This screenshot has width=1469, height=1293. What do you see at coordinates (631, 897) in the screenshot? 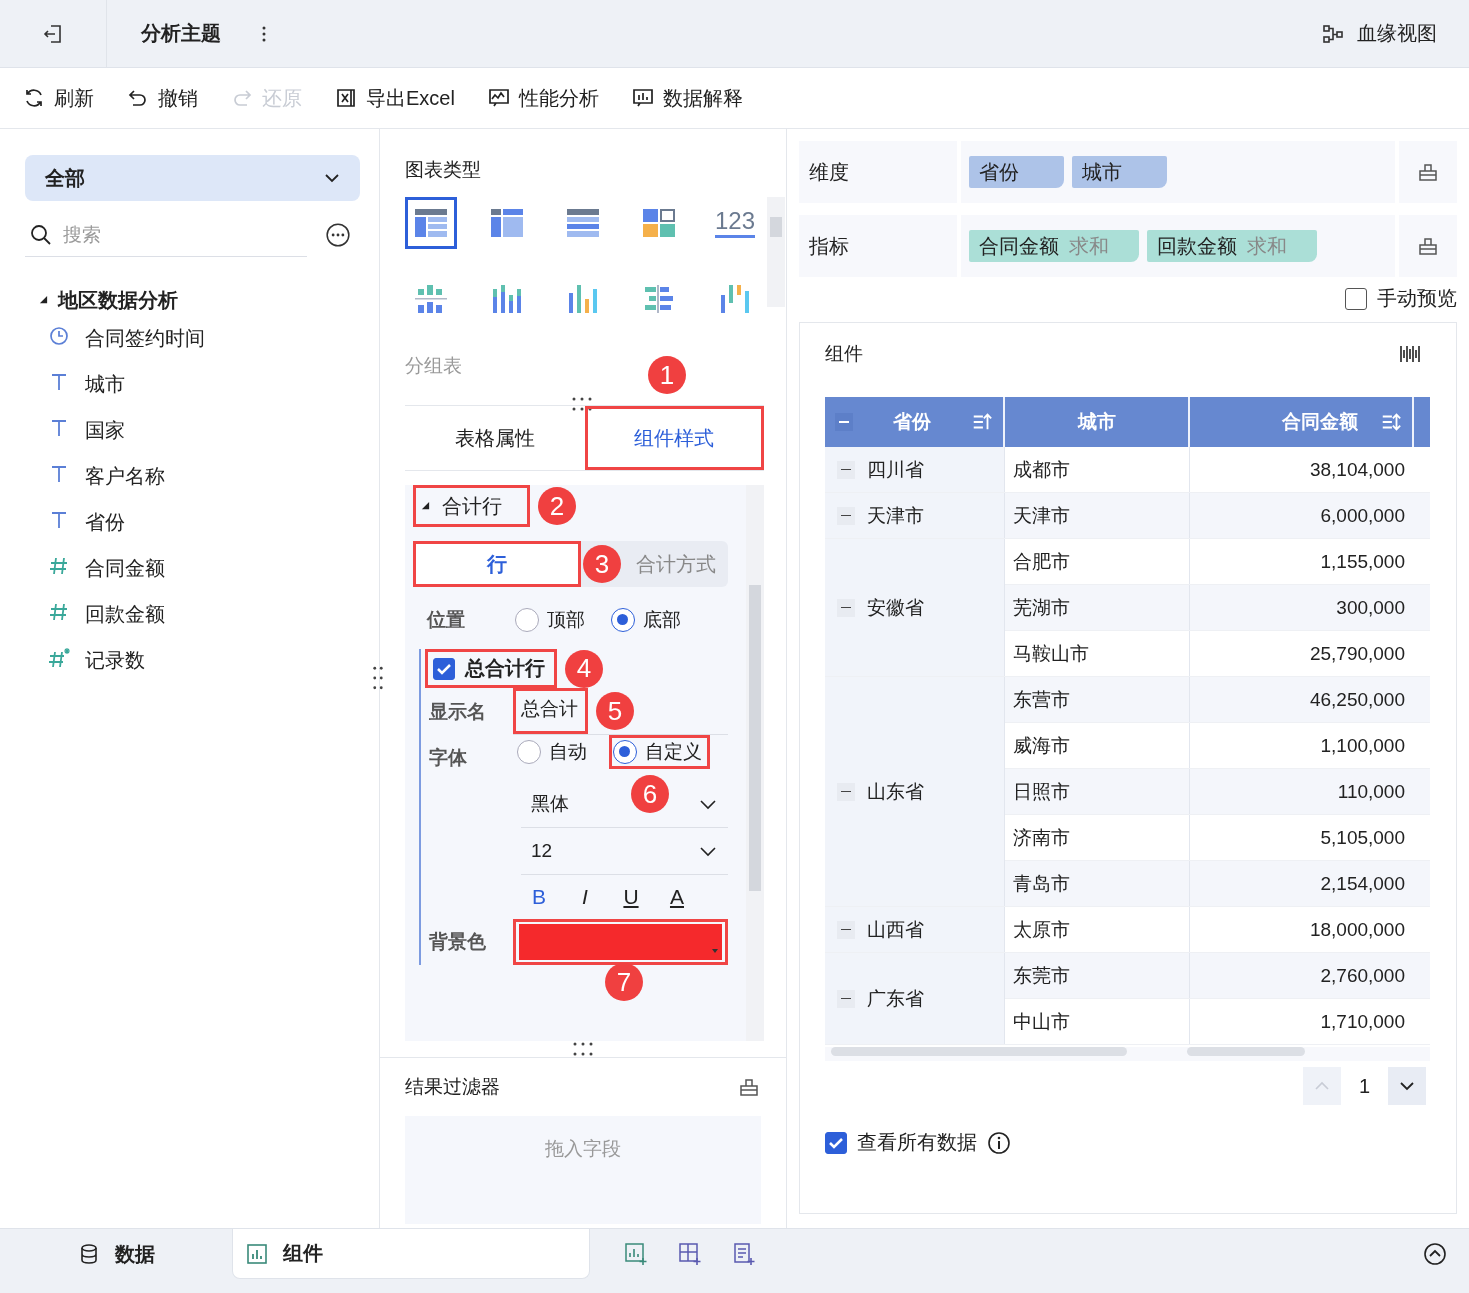
I see `underline-button: U` at bounding box center [631, 897].